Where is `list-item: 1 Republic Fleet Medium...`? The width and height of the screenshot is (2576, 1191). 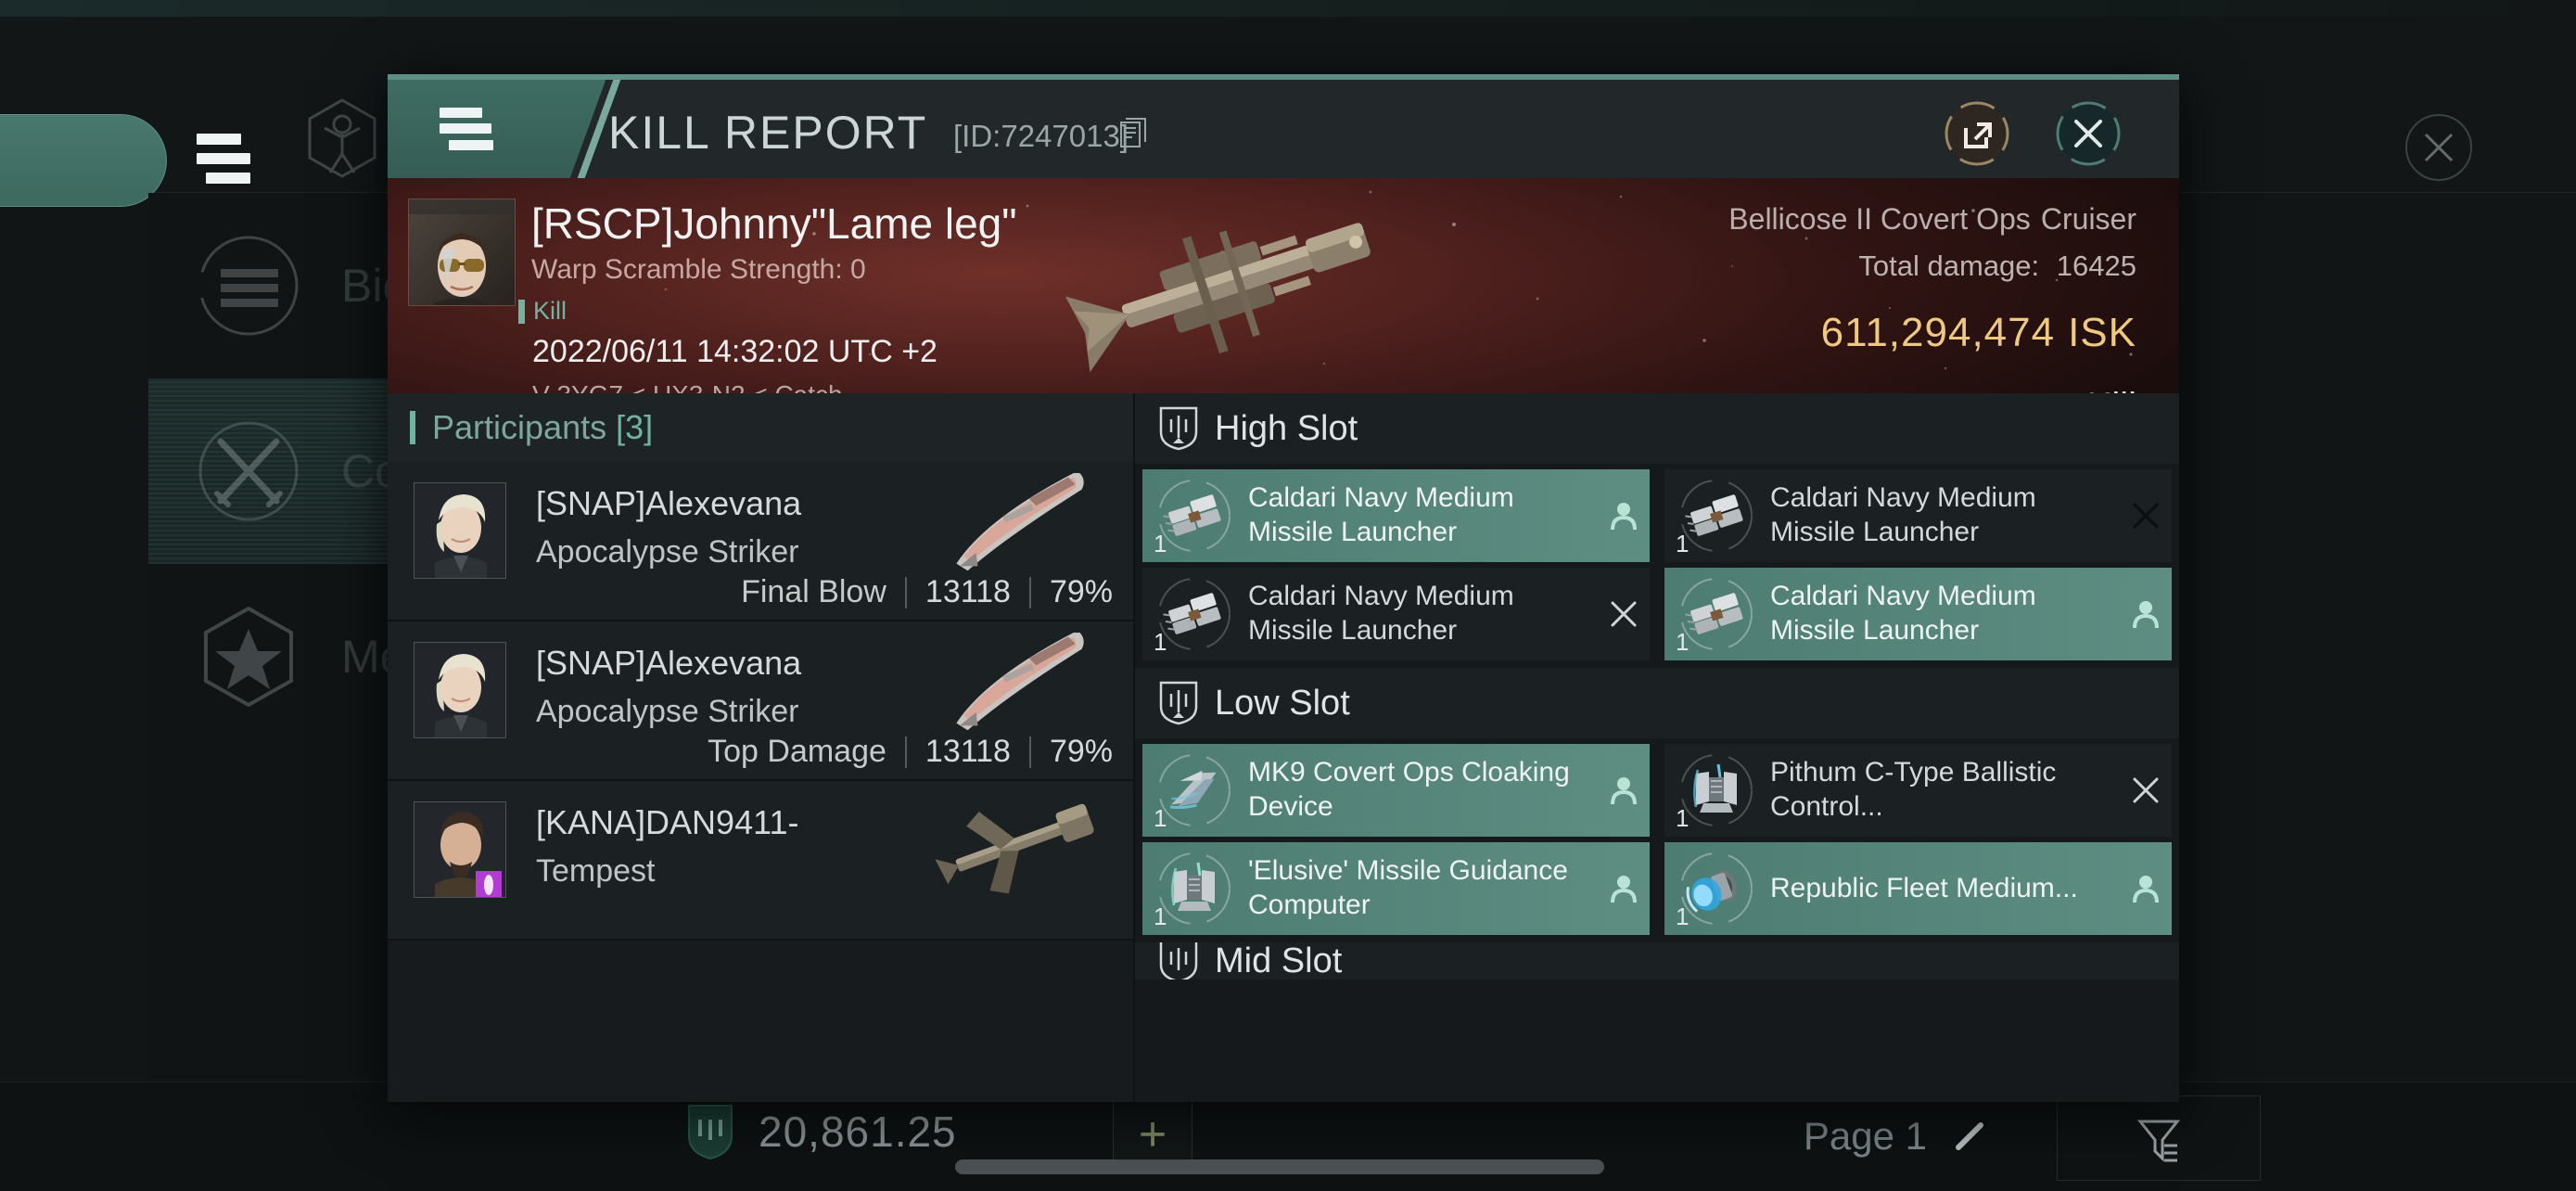
list-item: 1 Republic Fleet Medium... is located at coordinates (1918, 888).